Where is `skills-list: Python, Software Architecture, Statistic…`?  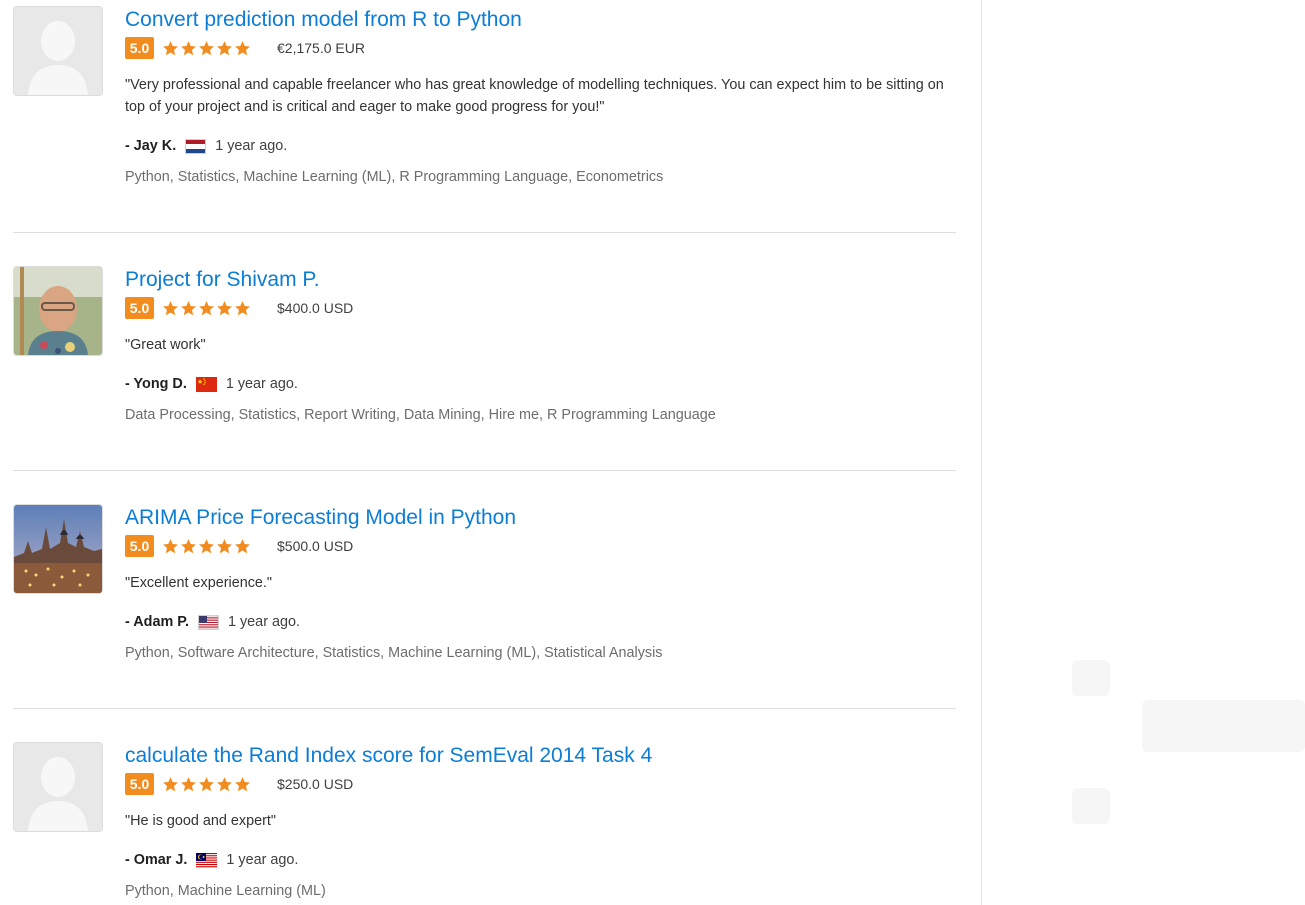
skills-list: Python, Software Architecture, Statistic… is located at coordinates (394, 653).